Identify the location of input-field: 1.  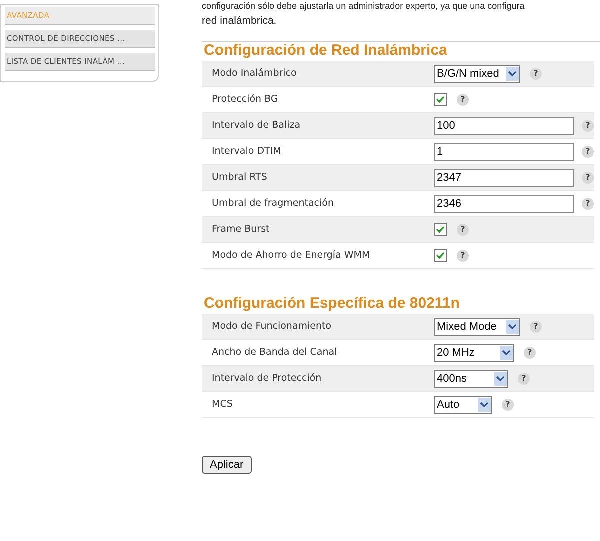
(504, 151).